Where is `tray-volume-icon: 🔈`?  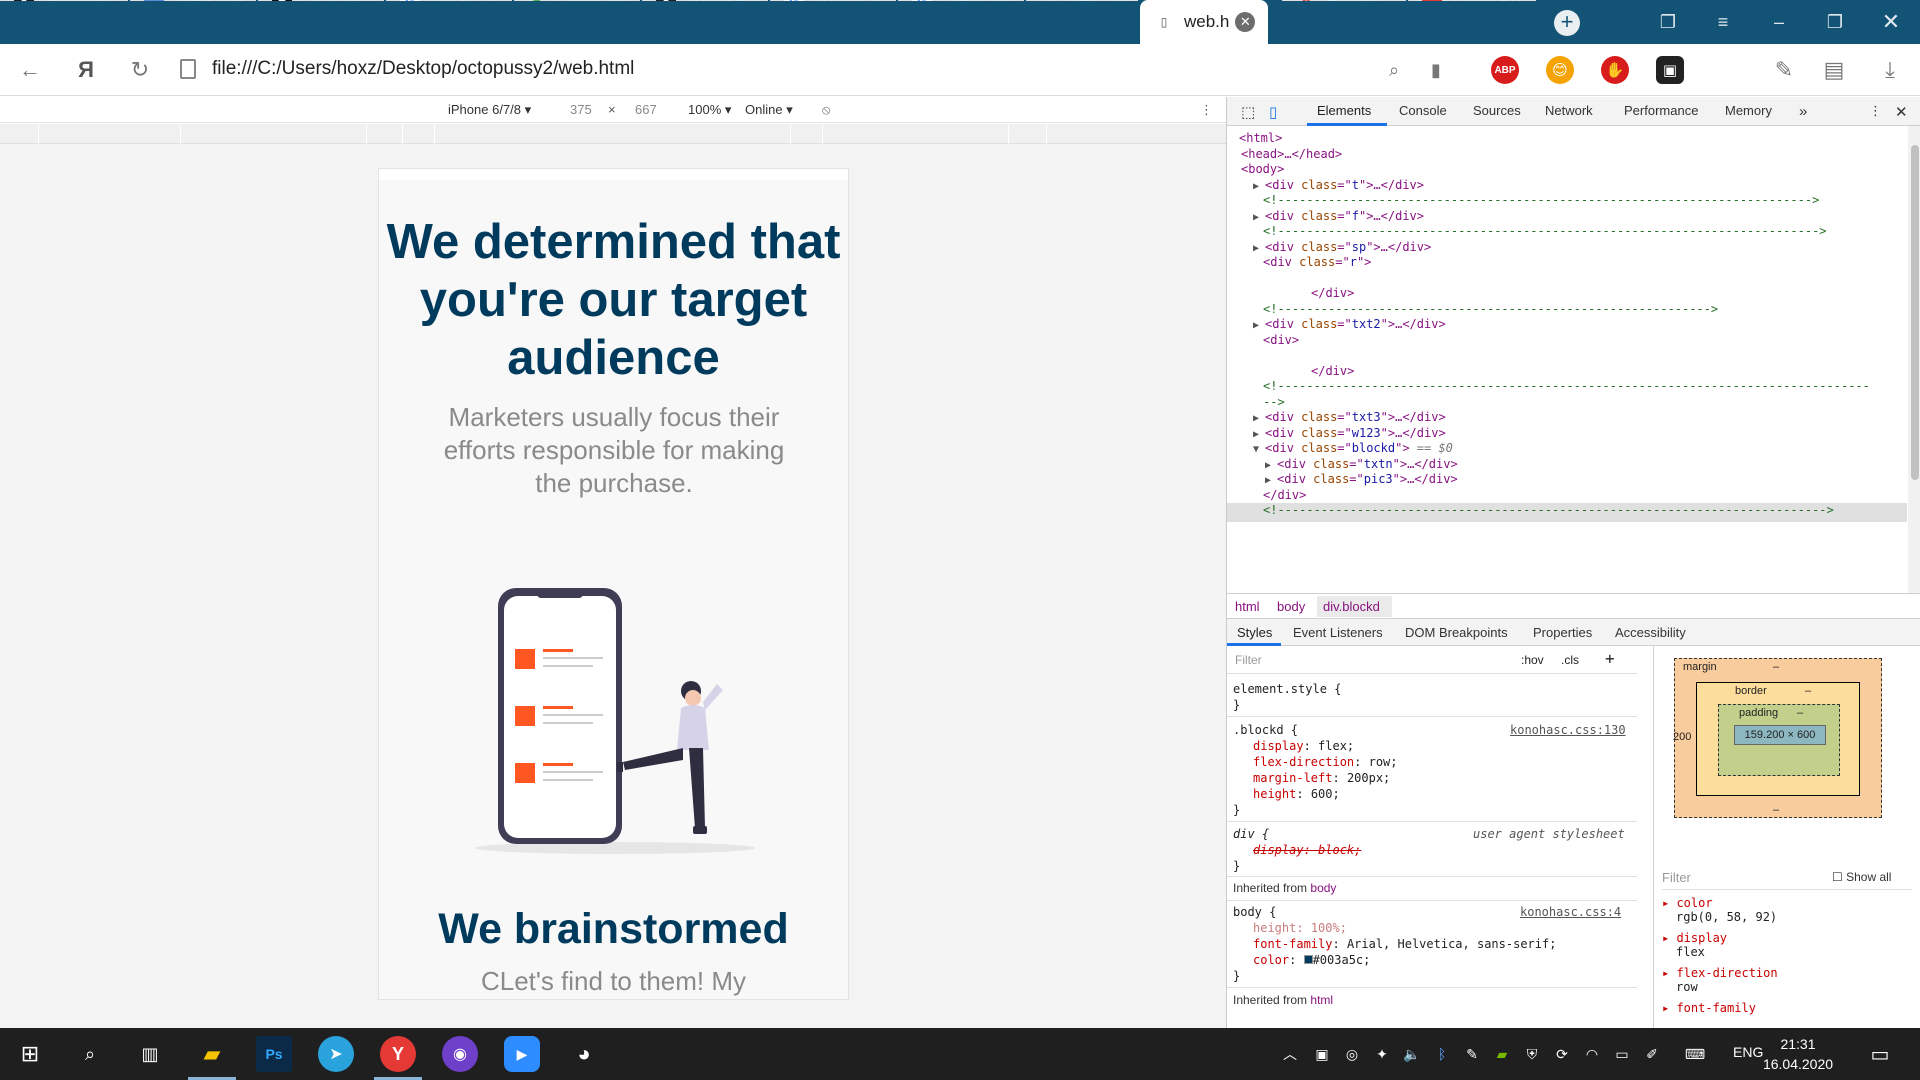
tray-volume-icon: 🔈 is located at coordinates (1412, 1054).